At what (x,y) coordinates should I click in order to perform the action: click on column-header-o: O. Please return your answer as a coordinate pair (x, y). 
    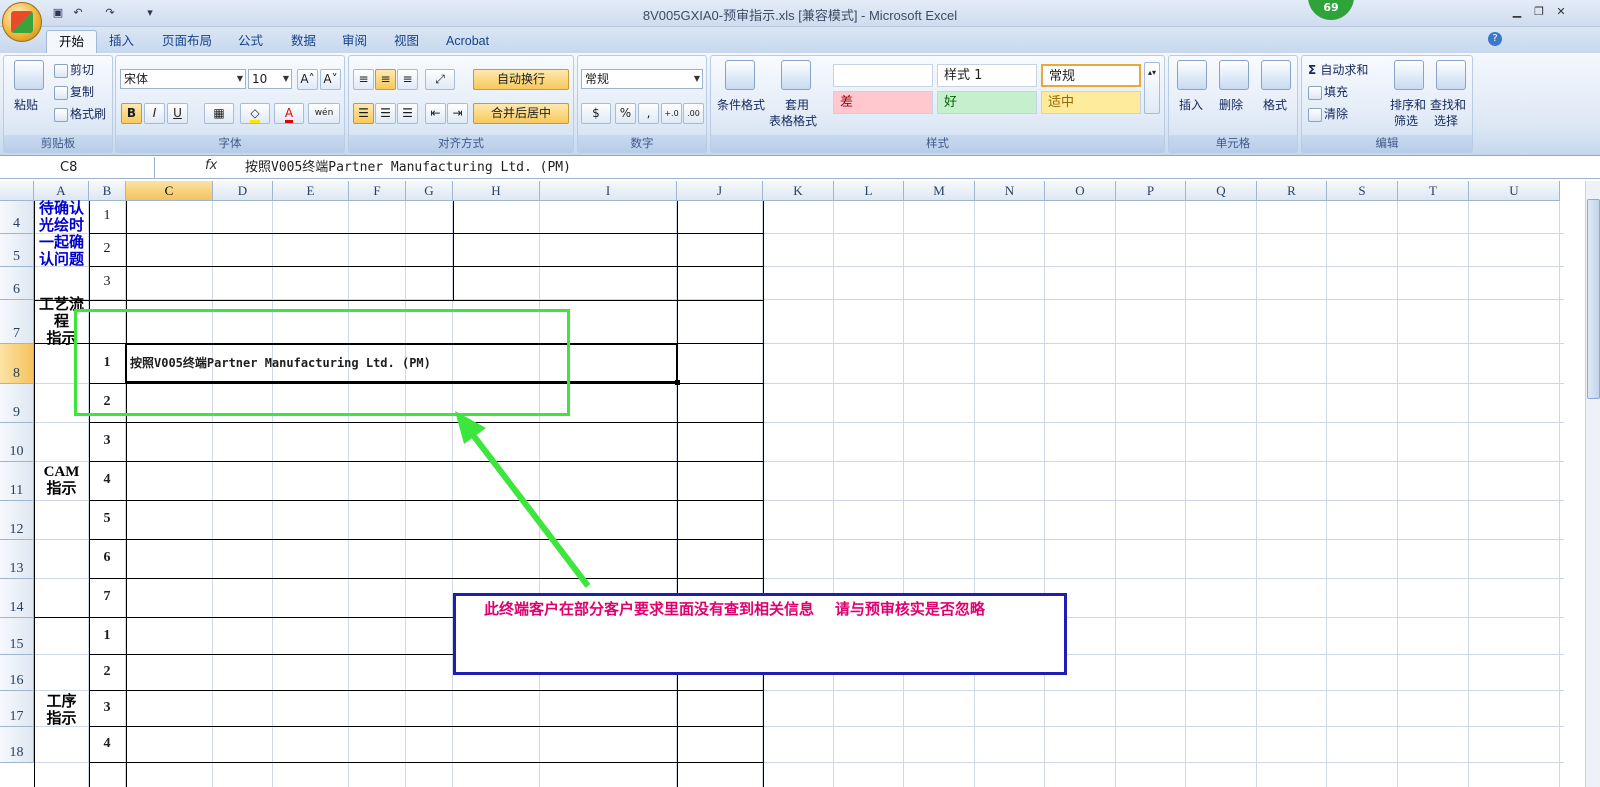
    Looking at the image, I should click on (1080, 191).